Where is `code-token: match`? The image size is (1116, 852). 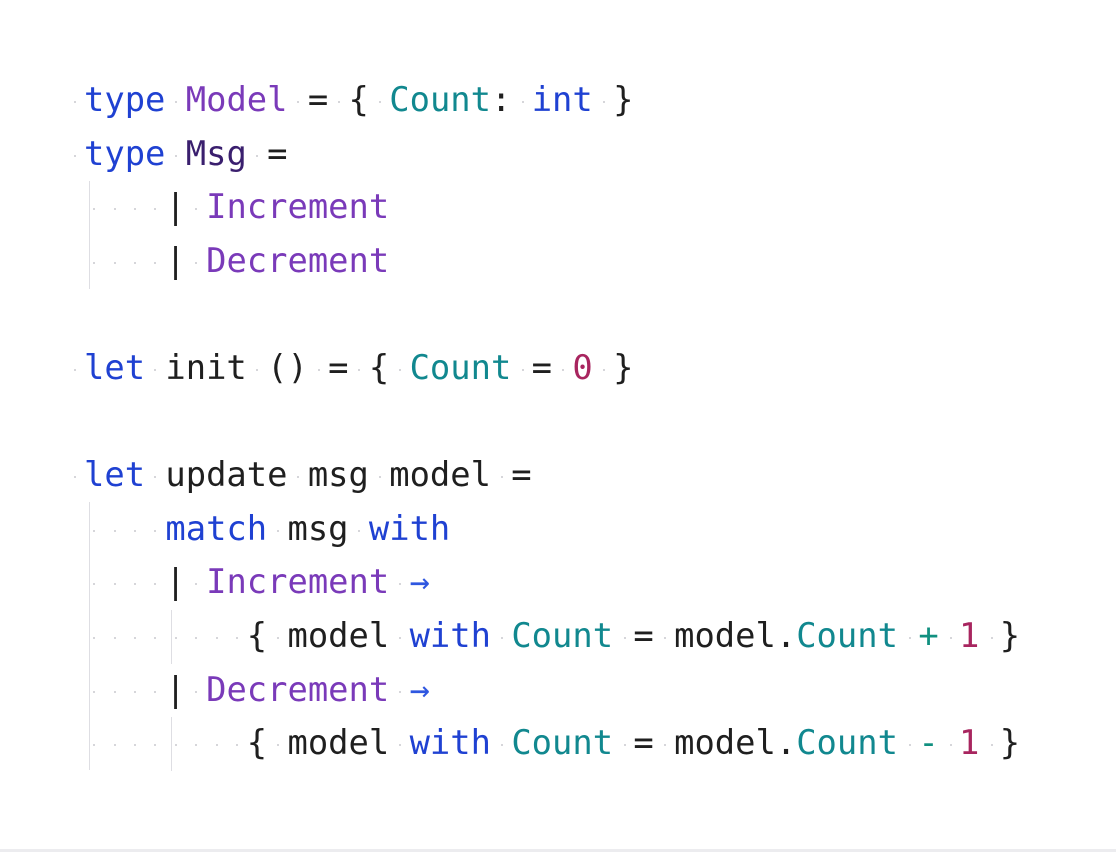
code-token: match is located at coordinates (216, 528).